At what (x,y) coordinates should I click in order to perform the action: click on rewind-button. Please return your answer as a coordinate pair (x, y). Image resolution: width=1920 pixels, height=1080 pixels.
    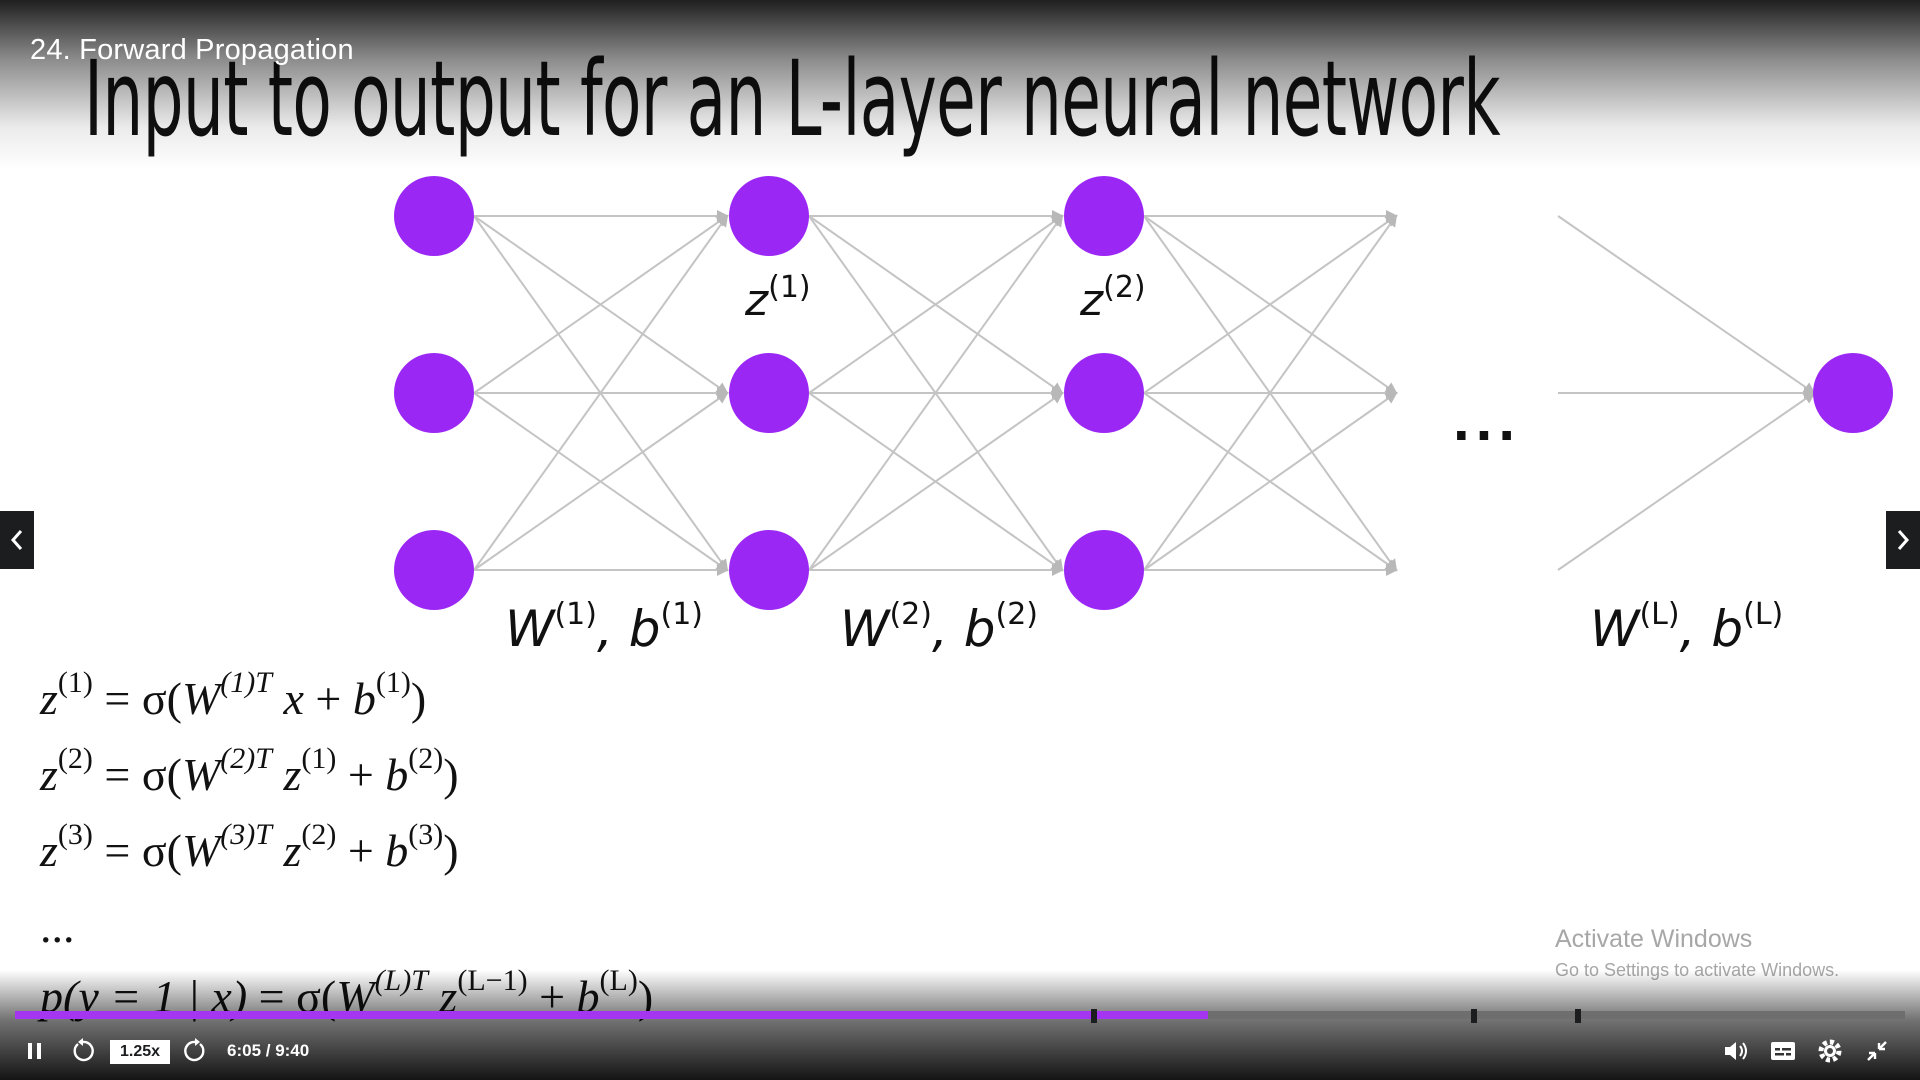
    Looking at the image, I should click on (83, 1051).